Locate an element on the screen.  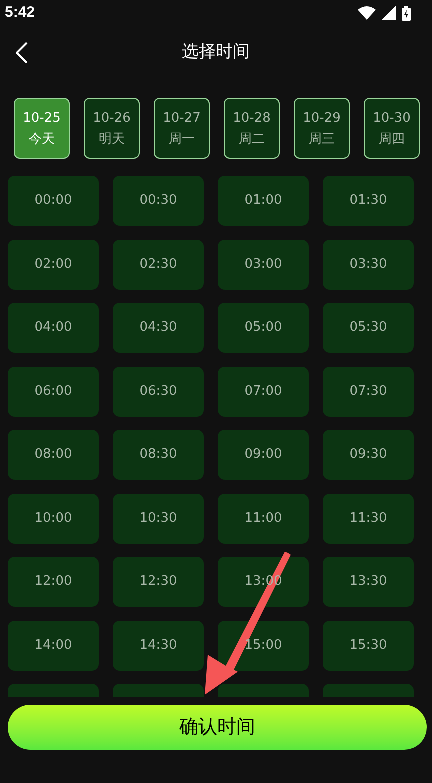
back-icon is located at coordinates (22, 53).